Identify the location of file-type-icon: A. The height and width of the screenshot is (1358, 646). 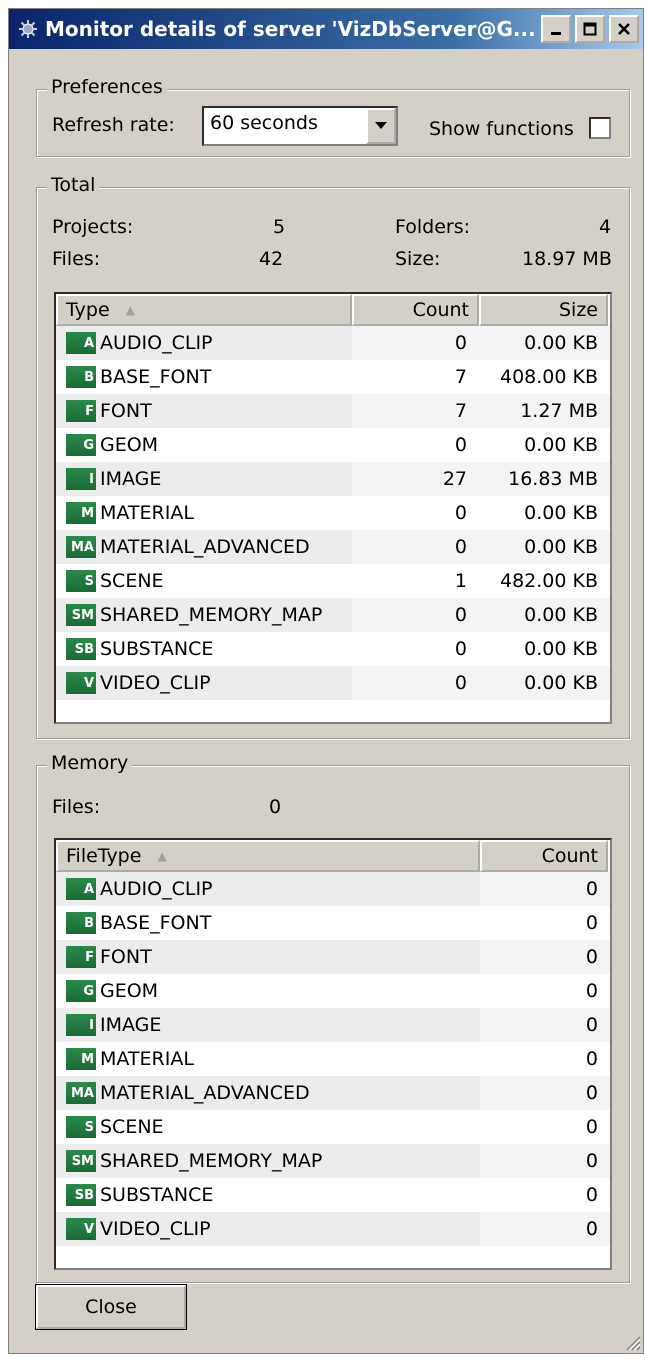
(81, 343).